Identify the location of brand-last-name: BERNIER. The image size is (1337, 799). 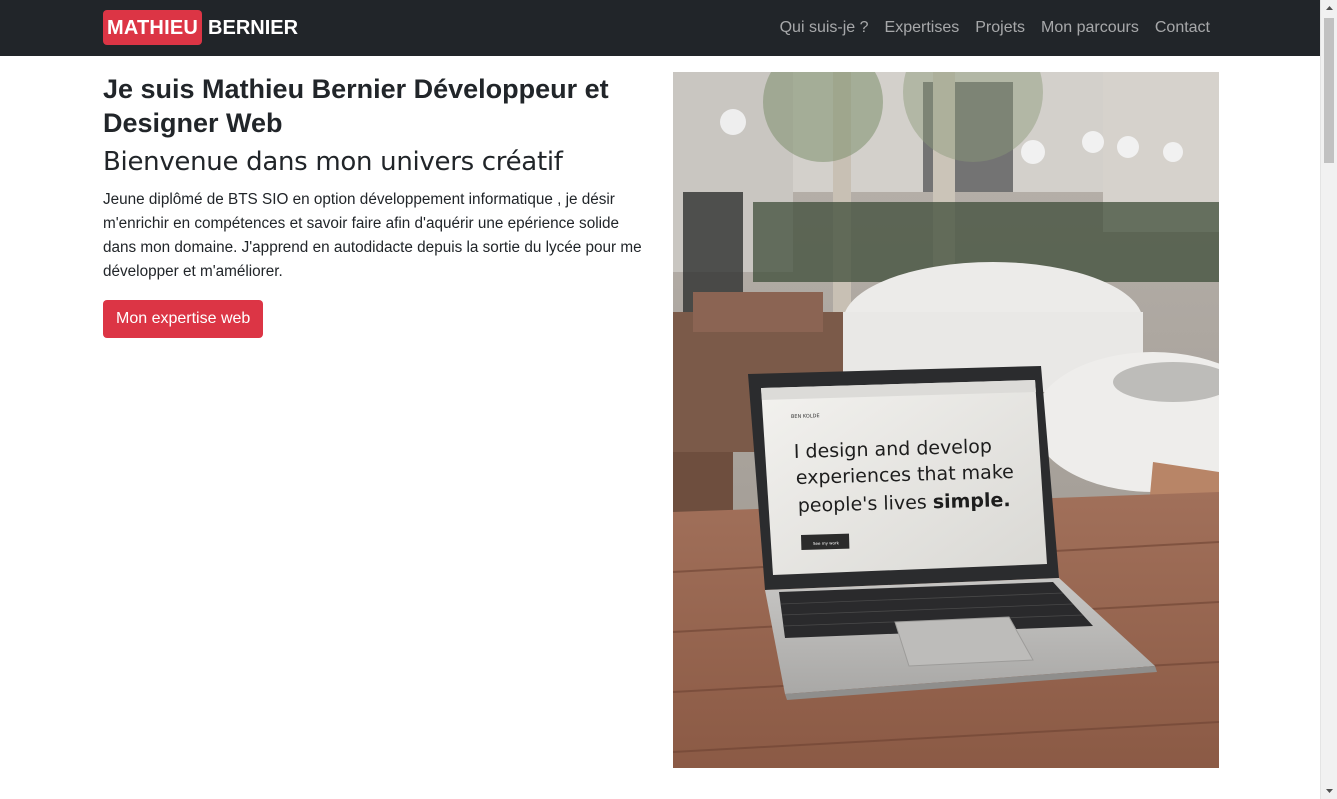
(253, 27).